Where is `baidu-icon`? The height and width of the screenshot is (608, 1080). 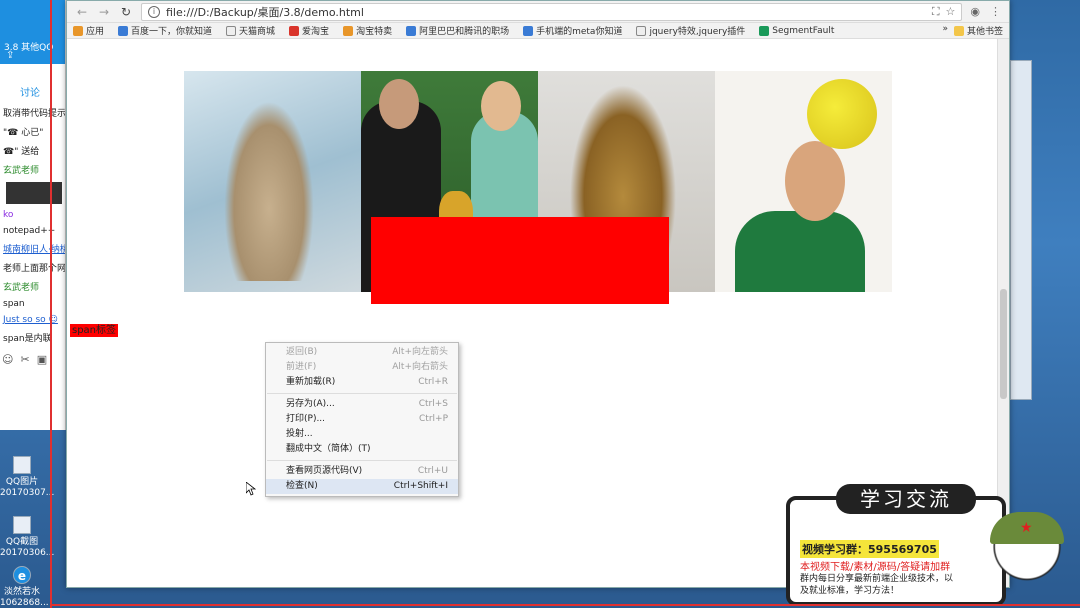
baidu-icon is located at coordinates (123, 30).